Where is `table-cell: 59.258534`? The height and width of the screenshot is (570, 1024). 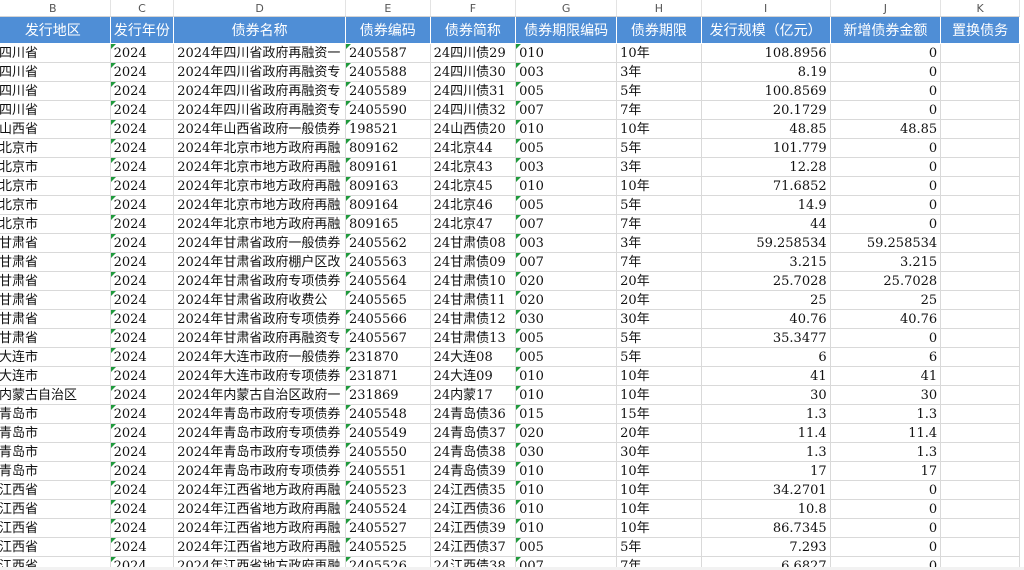 table-cell: 59.258534 is located at coordinates (886, 243).